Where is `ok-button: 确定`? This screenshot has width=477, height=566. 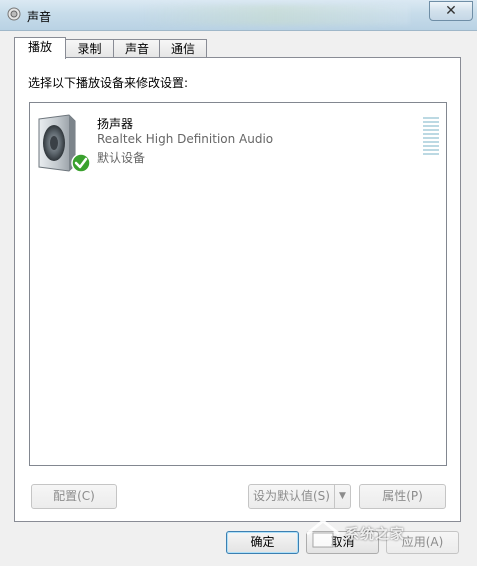 ok-button: 确定 is located at coordinates (262, 542).